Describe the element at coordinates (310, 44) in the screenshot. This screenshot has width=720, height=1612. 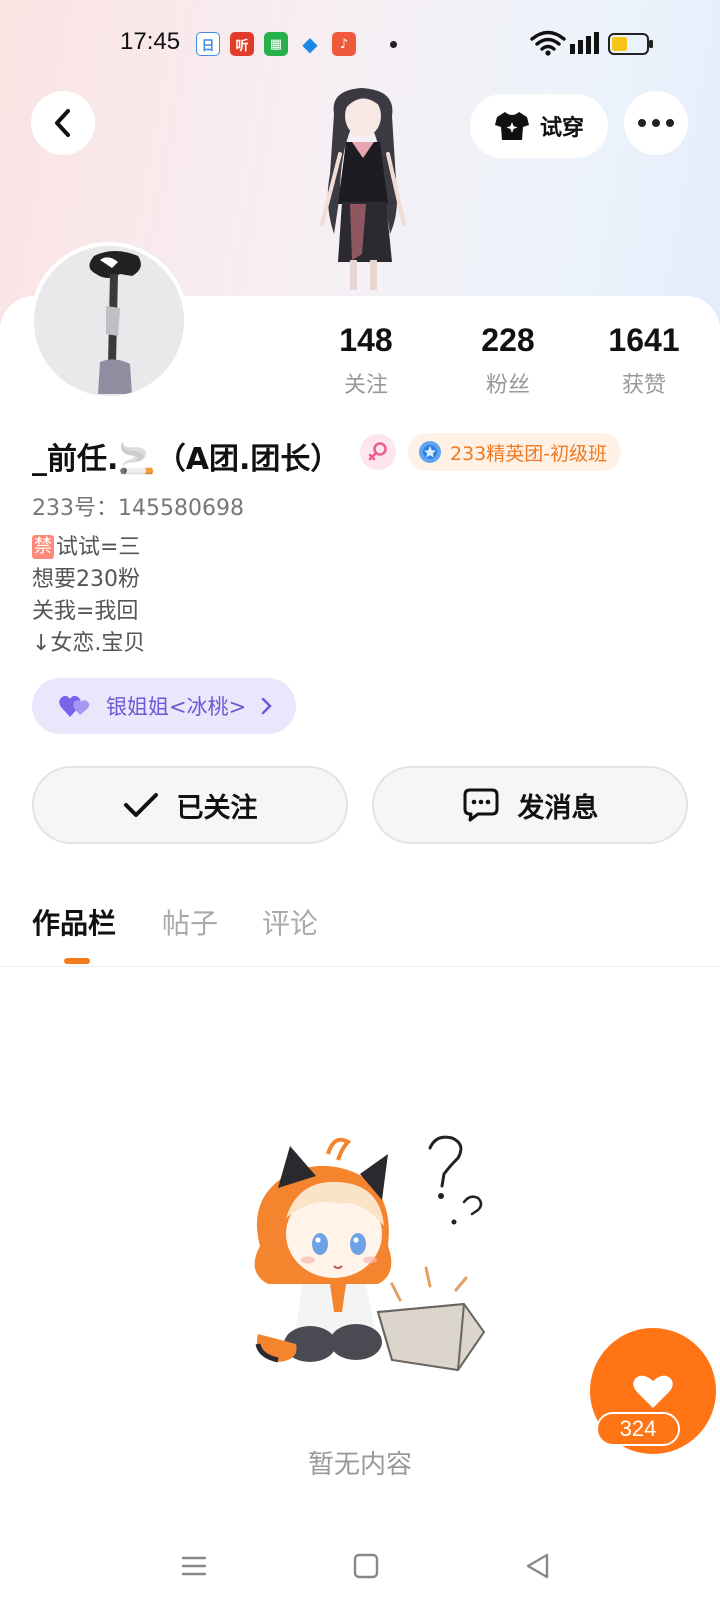
I see `feather-app-icon: ◆` at that location.